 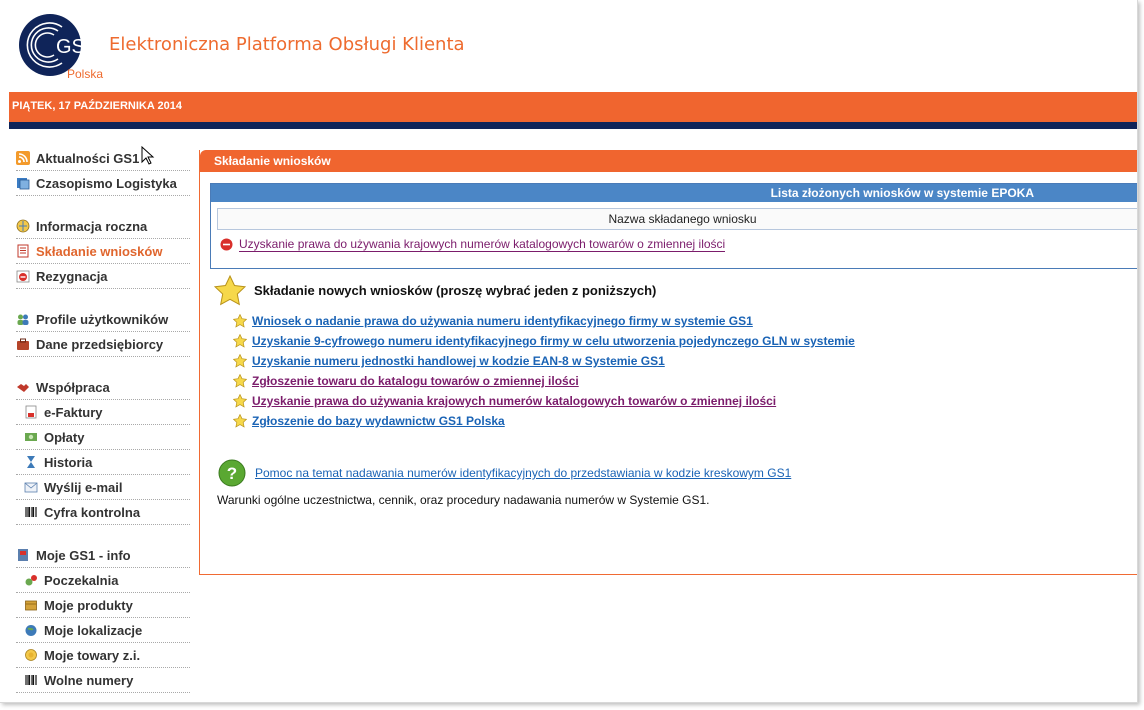 I want to click on sidebar-item-efaktury: e-Faktury, so click(x=103, y=412).